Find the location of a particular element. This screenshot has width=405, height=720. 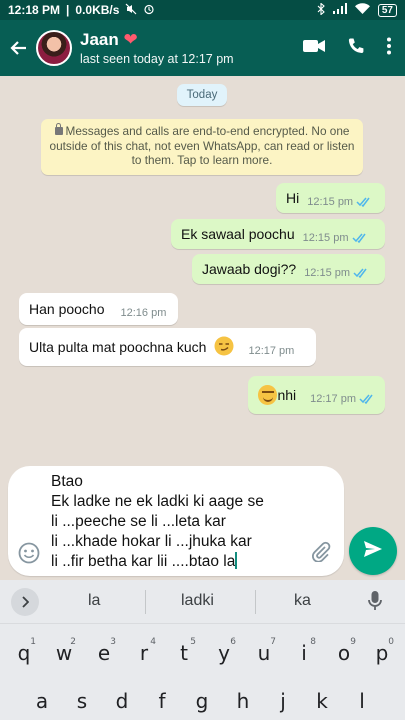

send-button is located at coordinates (373, 551).